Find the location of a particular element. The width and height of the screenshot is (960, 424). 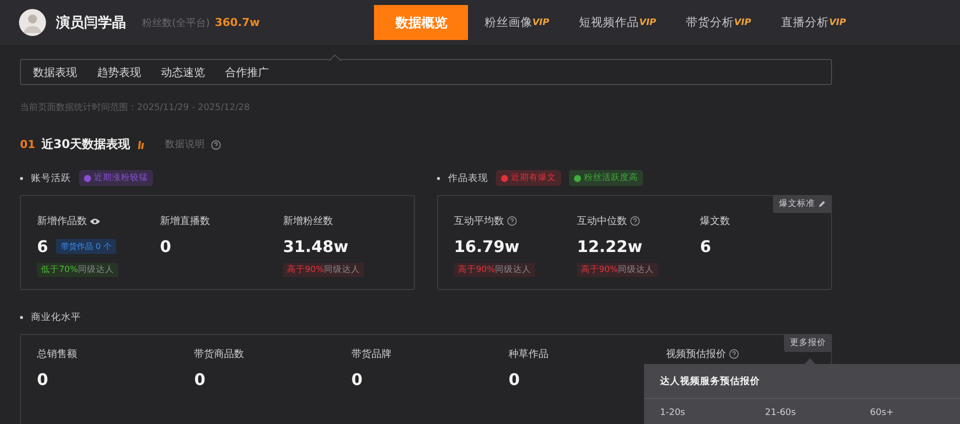

product-count-badge: 带货作品 0 个 is located at coordinates (86, 246).